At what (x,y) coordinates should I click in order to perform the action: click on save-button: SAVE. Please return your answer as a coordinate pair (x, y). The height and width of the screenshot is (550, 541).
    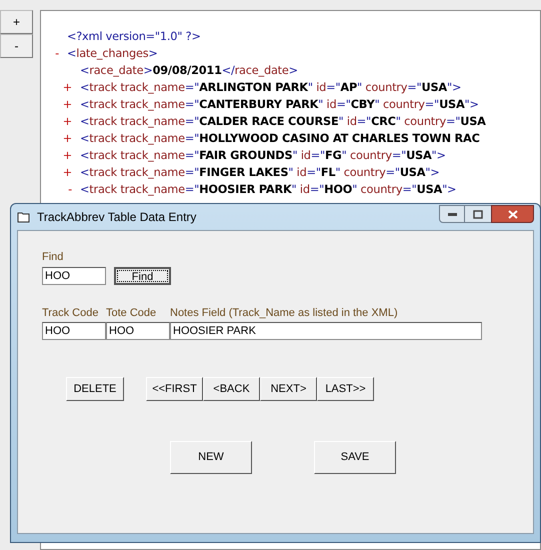
    Looking at the image, I should click on (355, 457).